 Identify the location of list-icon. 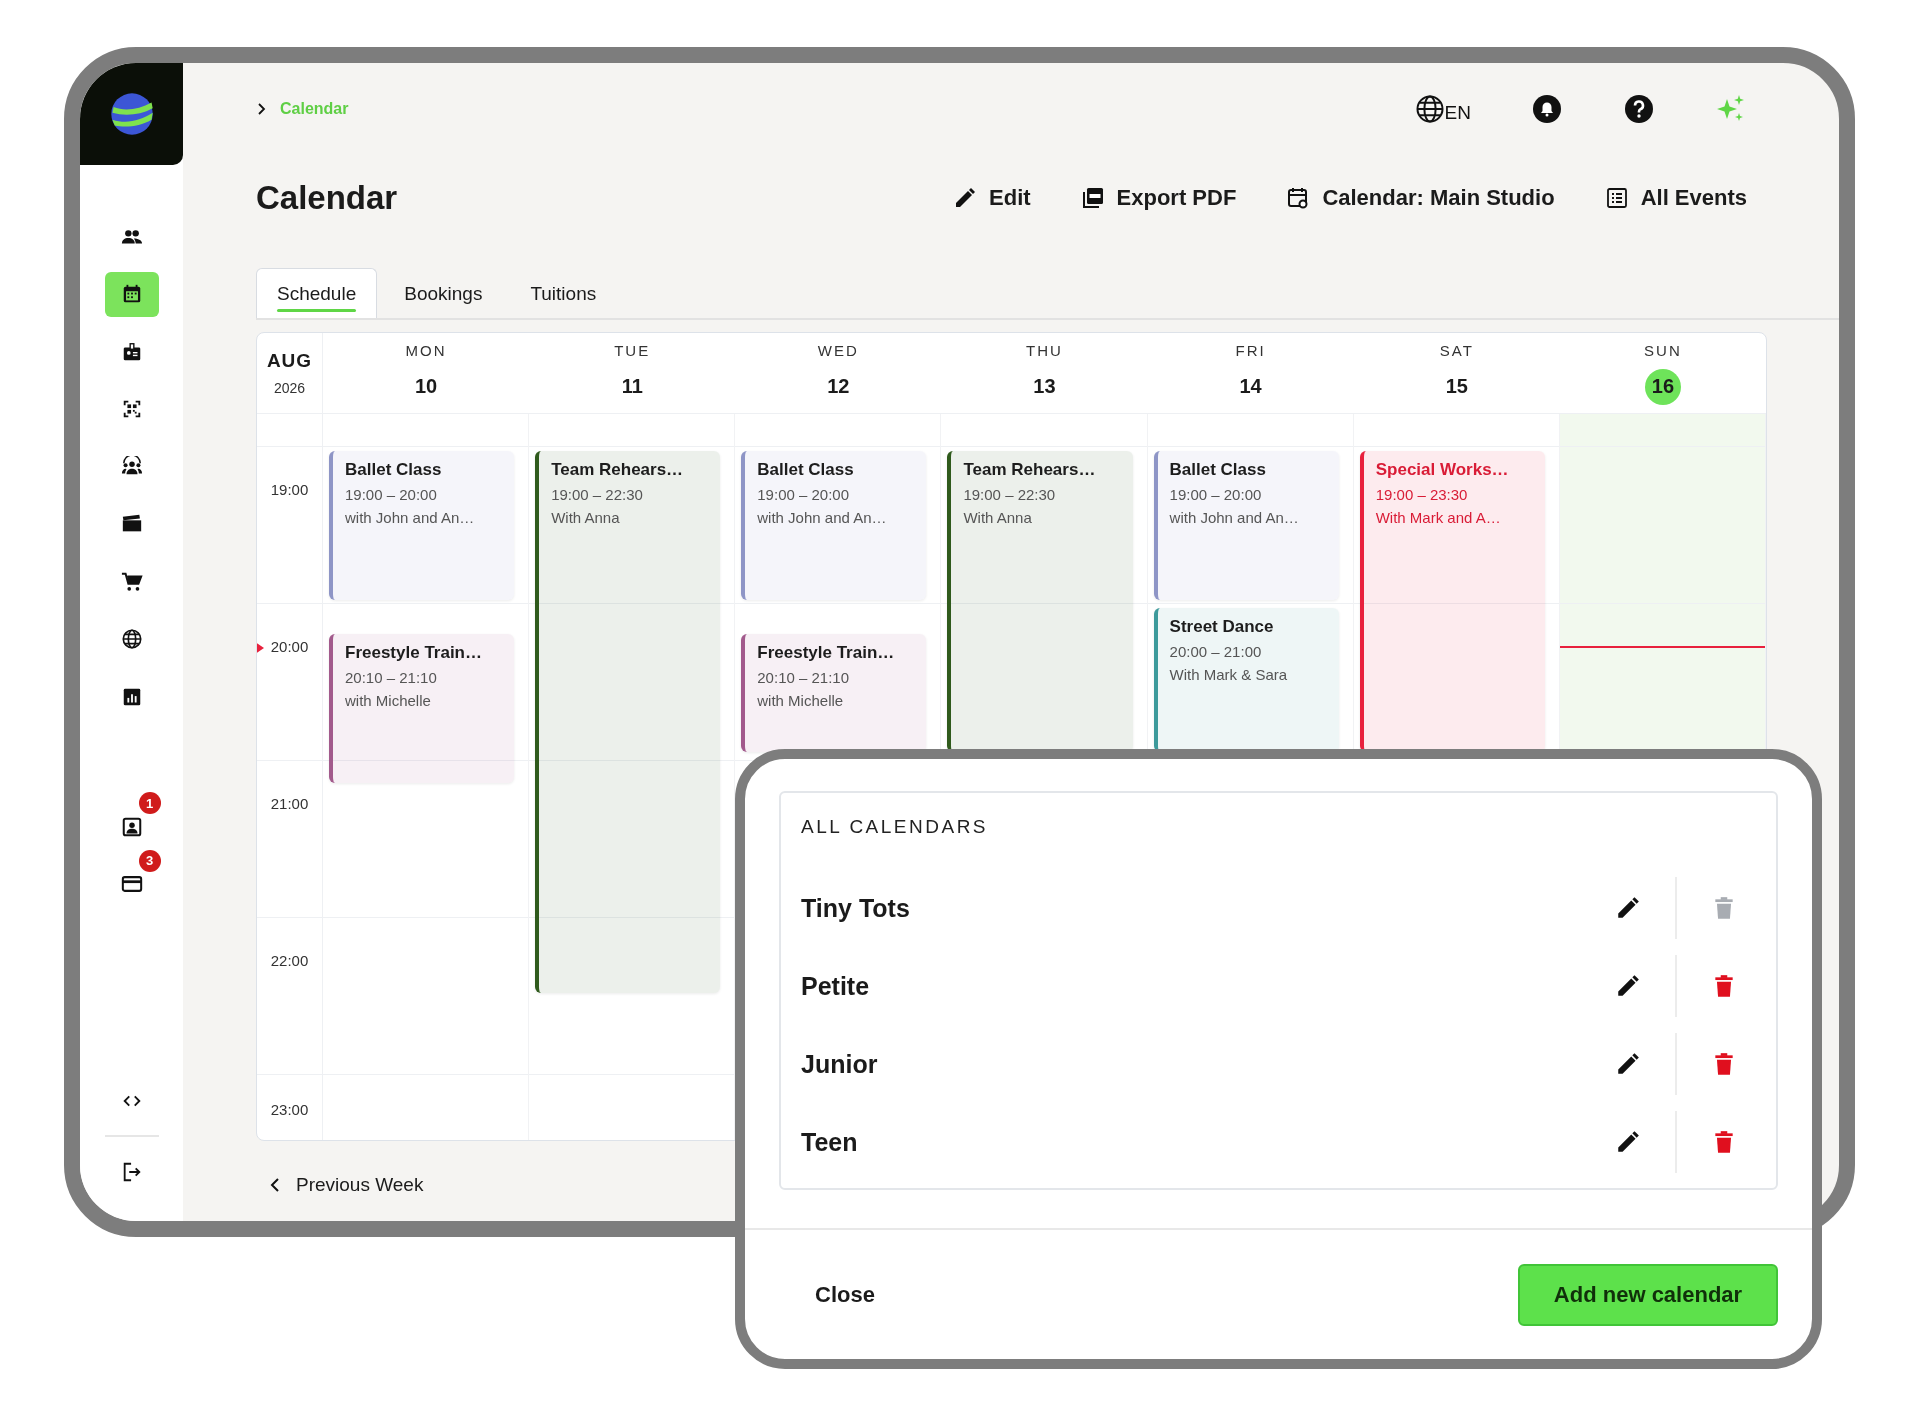
(1616, 197).